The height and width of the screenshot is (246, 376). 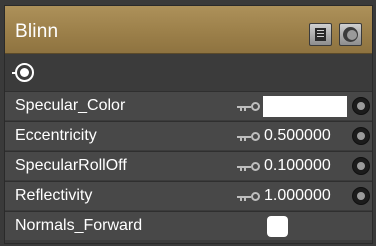 I want to click on sphere-icon, so click(x=350, y=34).